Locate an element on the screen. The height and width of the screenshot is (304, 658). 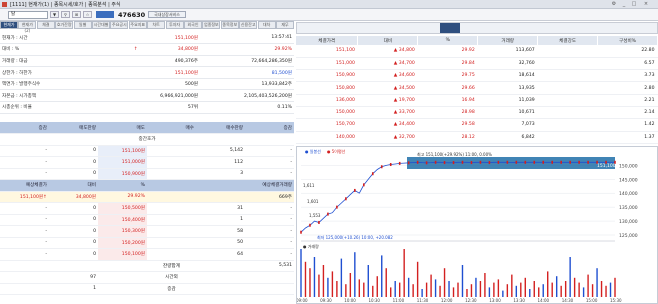
tab-0: 현재가(1) is located at coordinates (9, 27).